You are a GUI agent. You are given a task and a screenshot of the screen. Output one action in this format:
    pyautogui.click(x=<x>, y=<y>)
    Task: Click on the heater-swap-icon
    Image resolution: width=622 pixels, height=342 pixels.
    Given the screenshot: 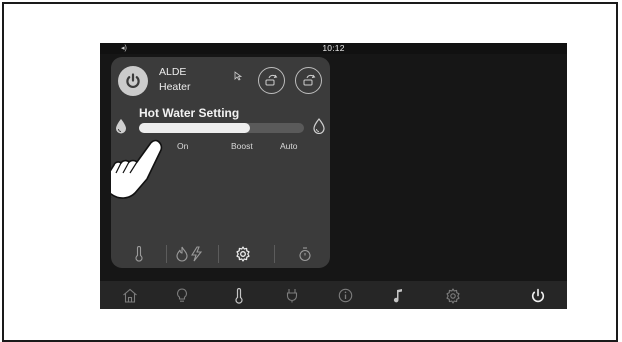 What is the action you would take?
    pyautogui.click(x=271, y=80)
    